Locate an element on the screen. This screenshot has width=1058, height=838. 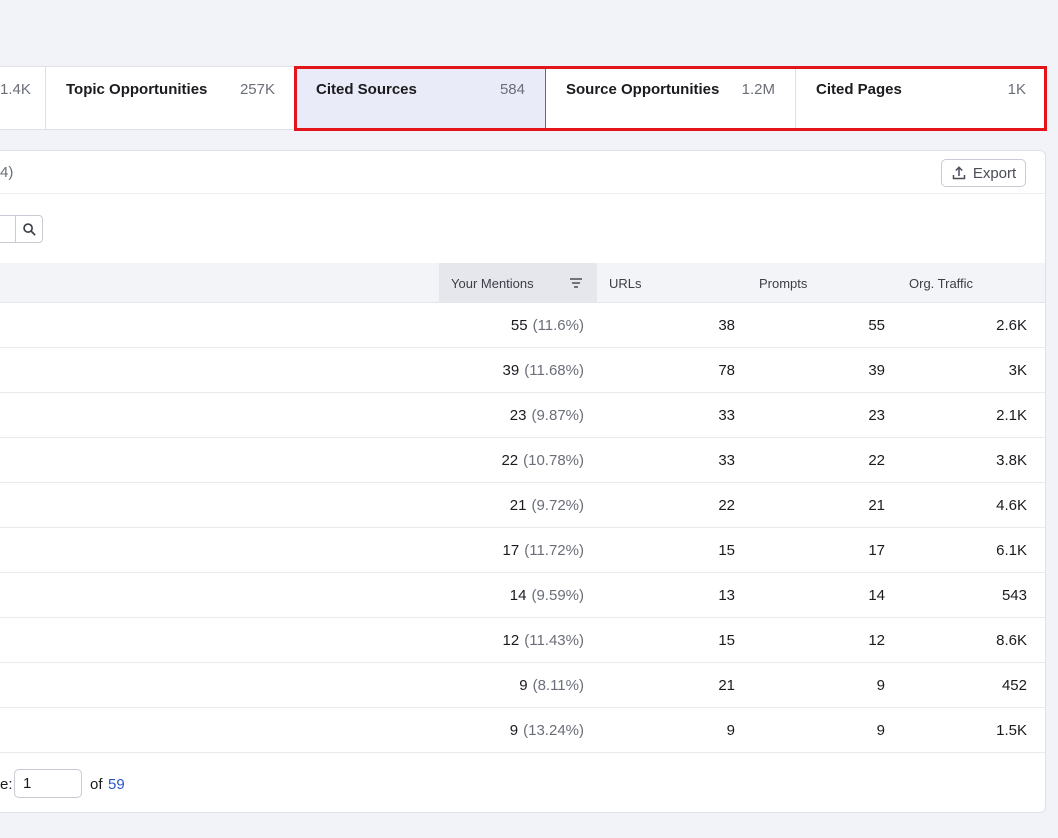
mentions-percent: (11.6%) is located at coordinates (558, 325).